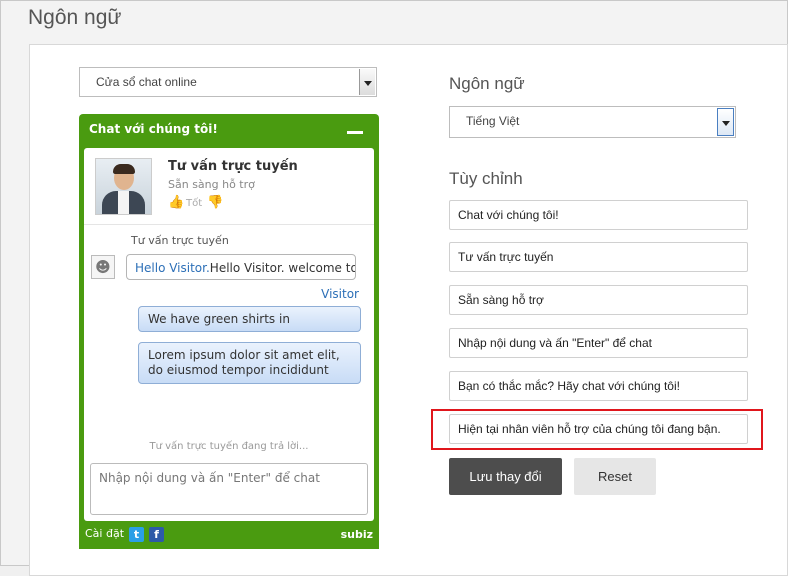 The height and width of the screenshot is (576, 788). I want to click on incoming-message: Hello Visitor.Hello Visitor. welcome to, so click(241, 267).